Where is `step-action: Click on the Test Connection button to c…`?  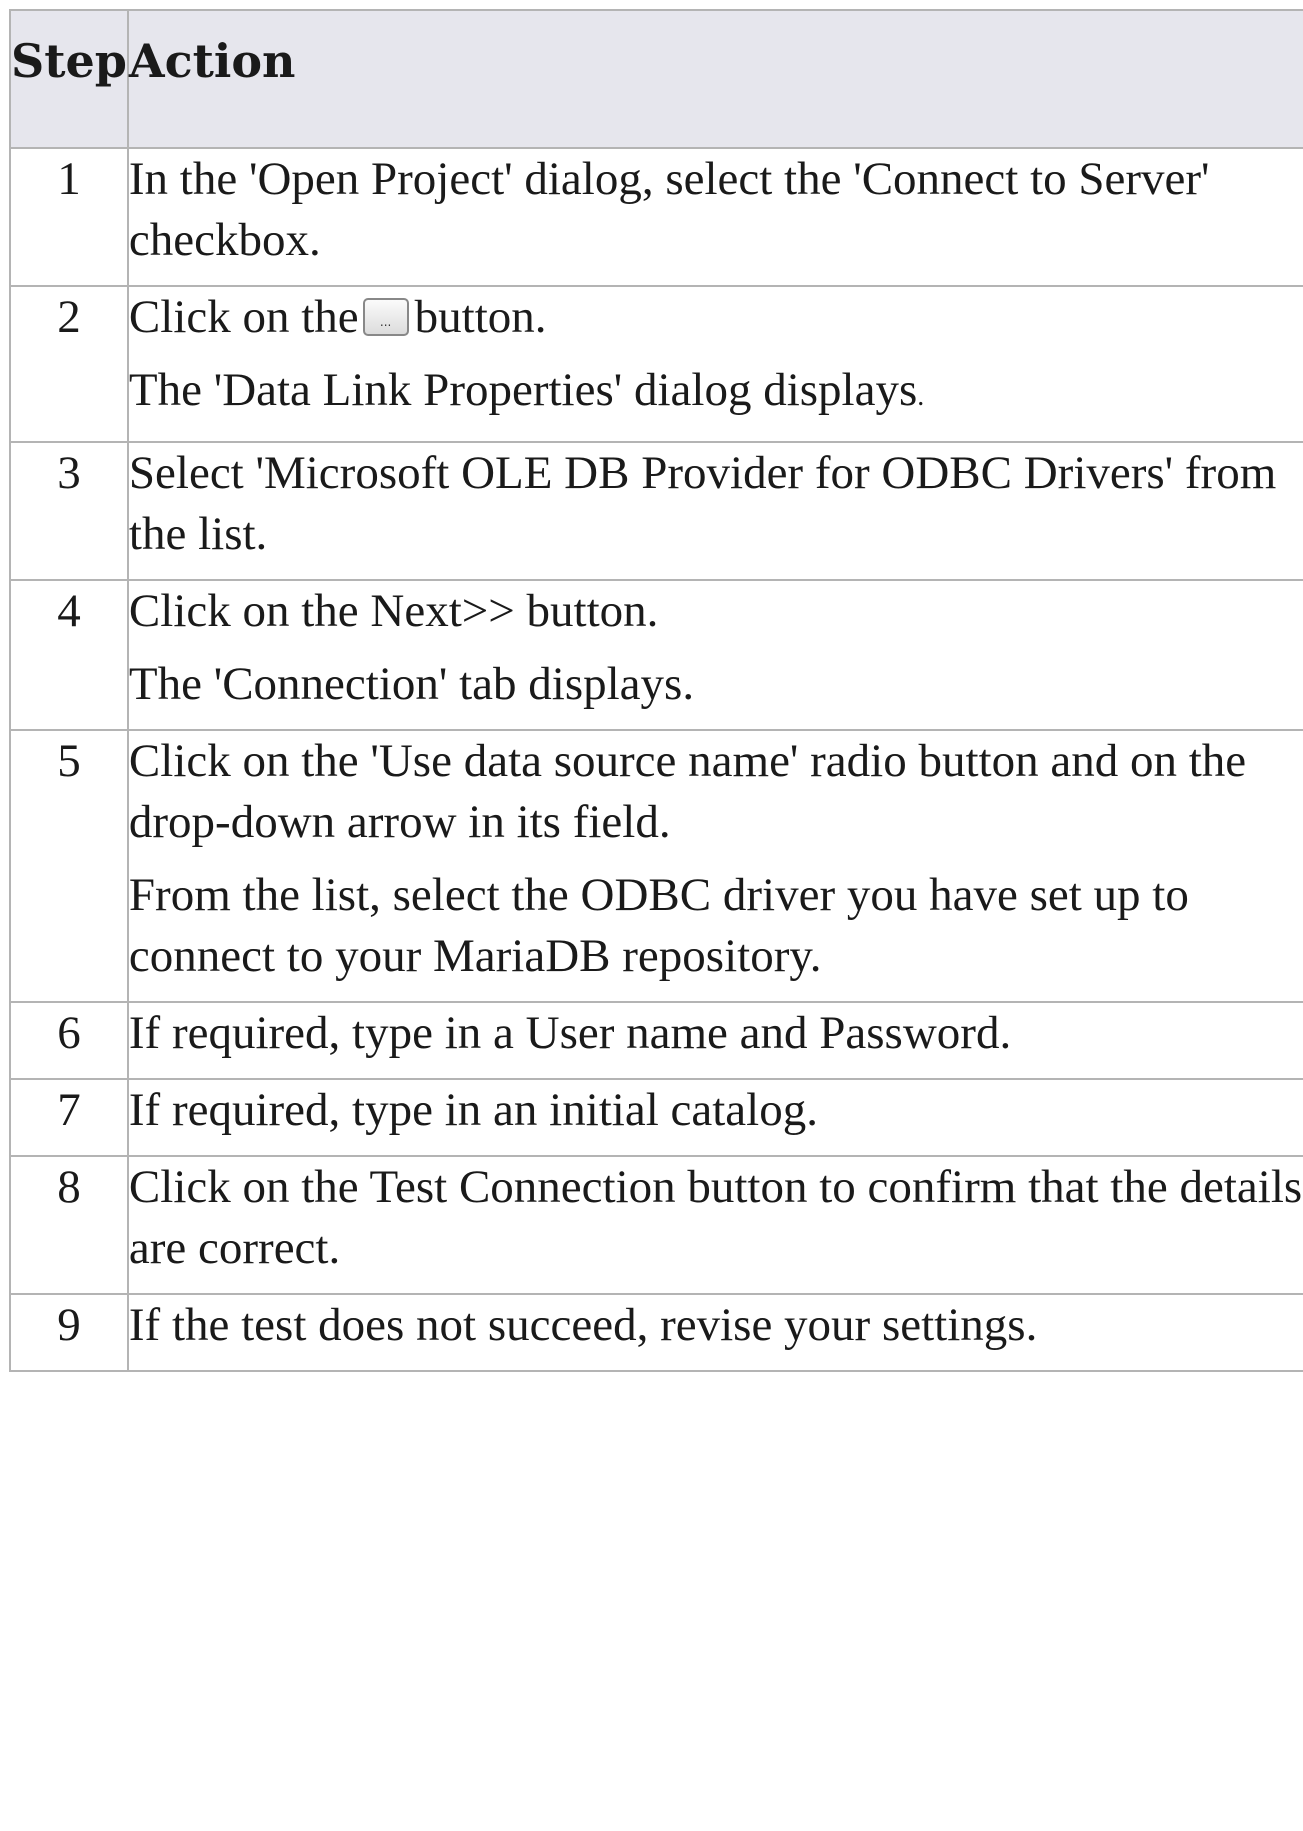 step-action: Click on the Test Connection button to c… is located at coordinates (714, 1225).